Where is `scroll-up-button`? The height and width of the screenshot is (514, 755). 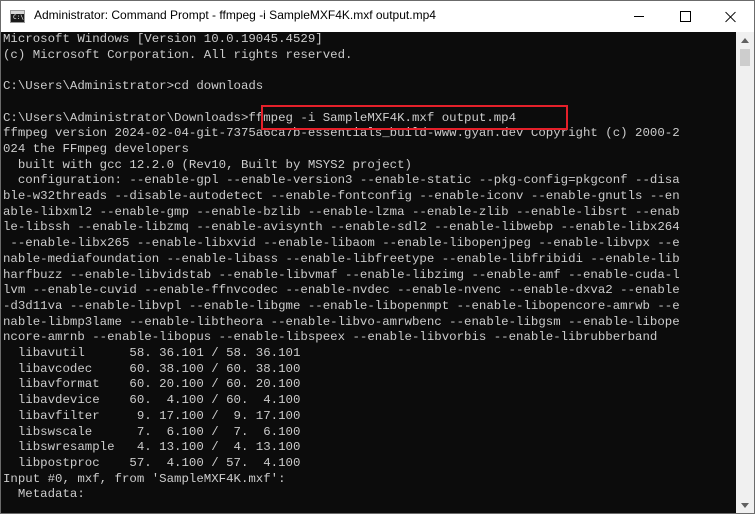 scroll-up-button is located at coordinates (745, 40).